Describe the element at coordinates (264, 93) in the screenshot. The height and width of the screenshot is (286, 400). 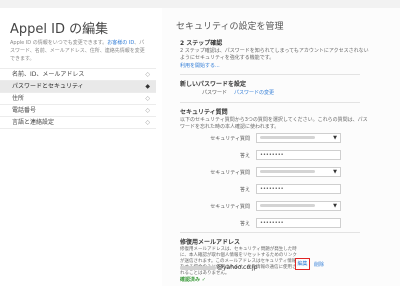
I see `change-password-link: パスワードの変更` at that location.